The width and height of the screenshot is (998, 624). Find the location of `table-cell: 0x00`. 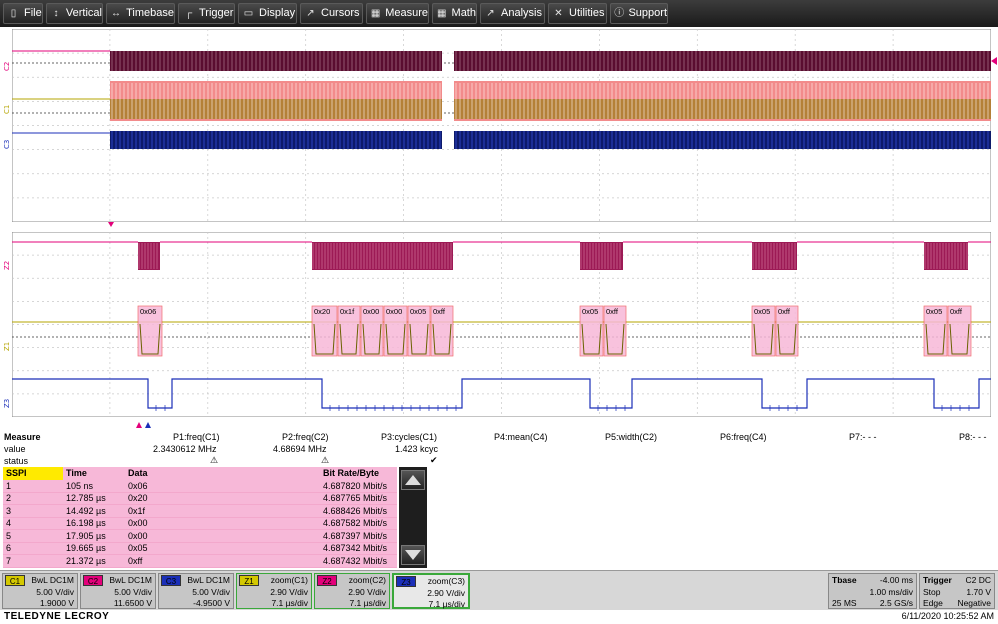

table-cell: 0x00 is located at coordinates (222, 536).